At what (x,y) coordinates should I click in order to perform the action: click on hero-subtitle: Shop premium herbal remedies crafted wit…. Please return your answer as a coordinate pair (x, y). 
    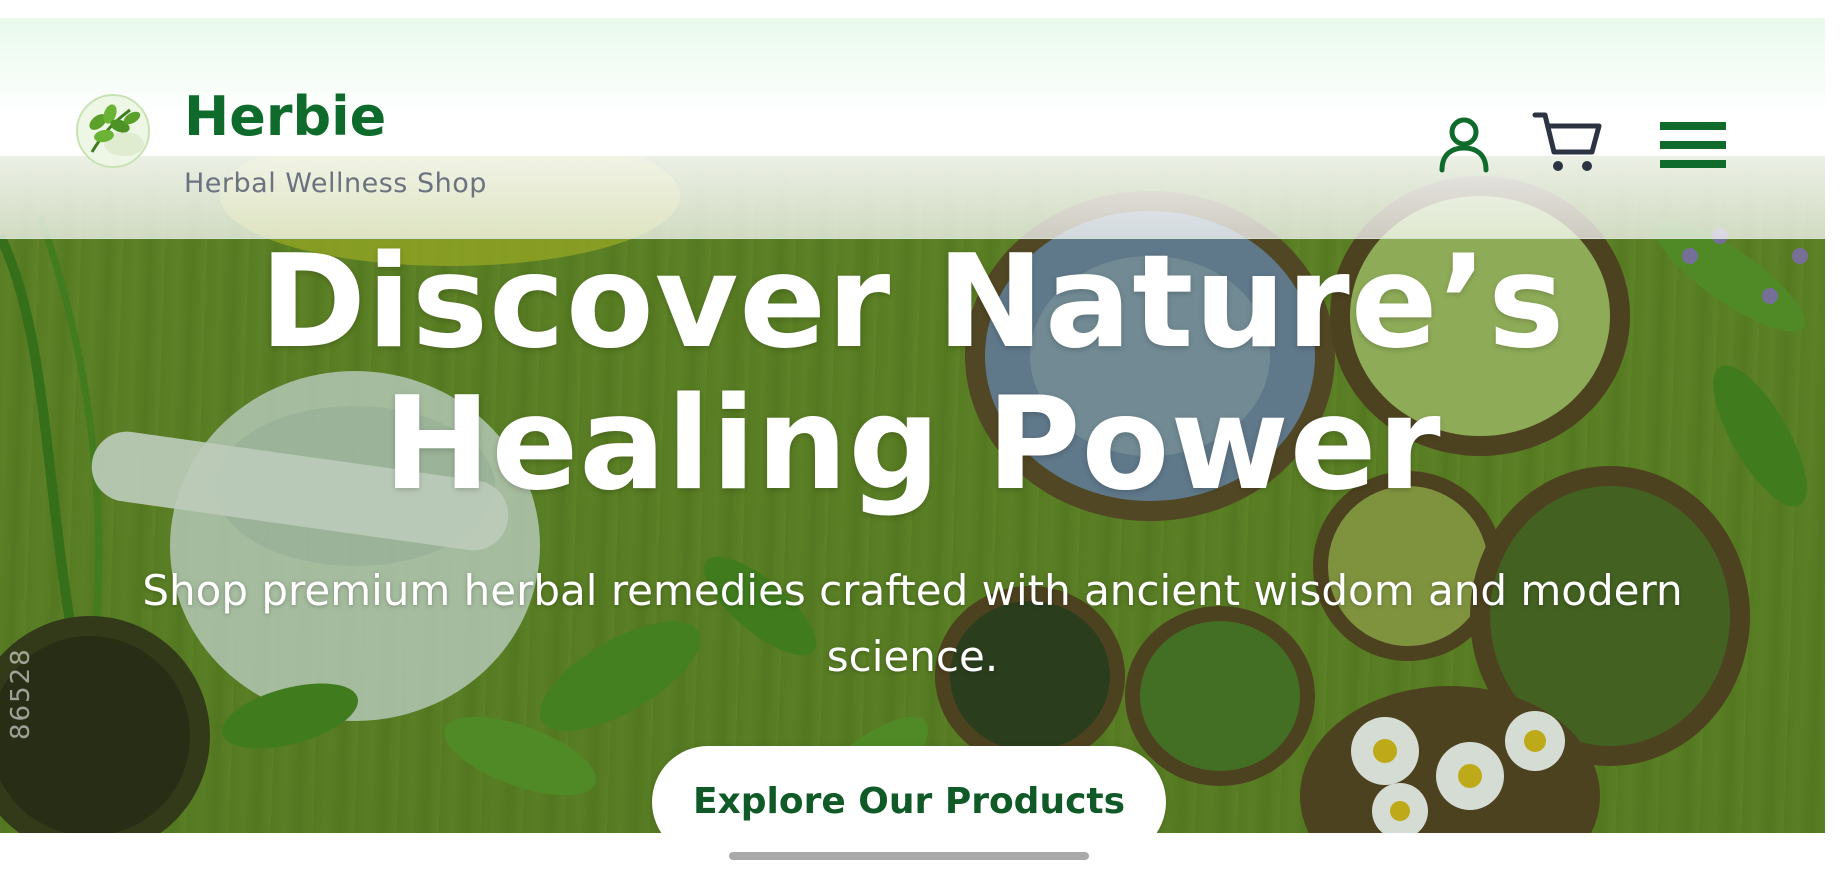
    Looking at the image, I should click on (912, 624).